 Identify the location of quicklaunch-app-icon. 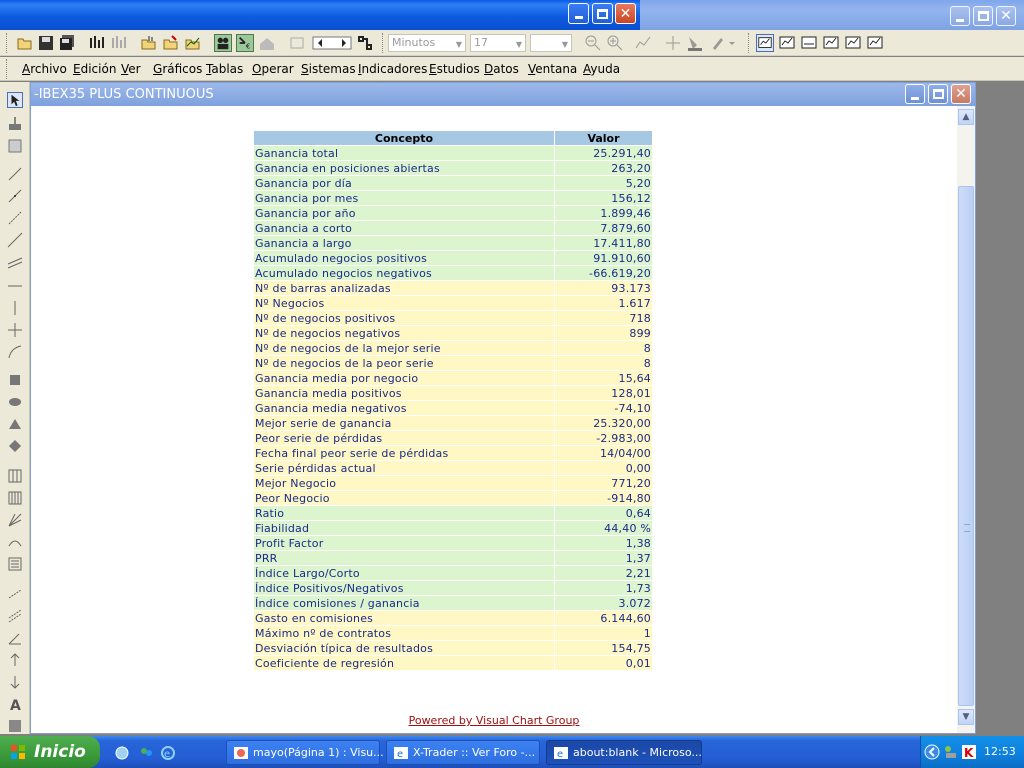
(122, 753).